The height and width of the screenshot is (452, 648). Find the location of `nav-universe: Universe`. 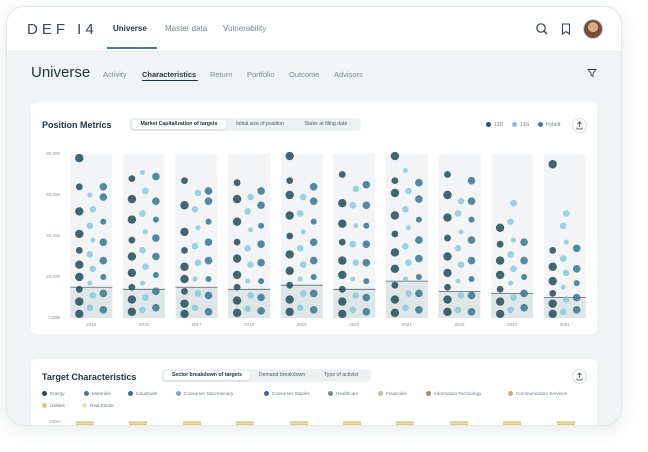

nav-universe: Universe is located at coordinates (130, 28).